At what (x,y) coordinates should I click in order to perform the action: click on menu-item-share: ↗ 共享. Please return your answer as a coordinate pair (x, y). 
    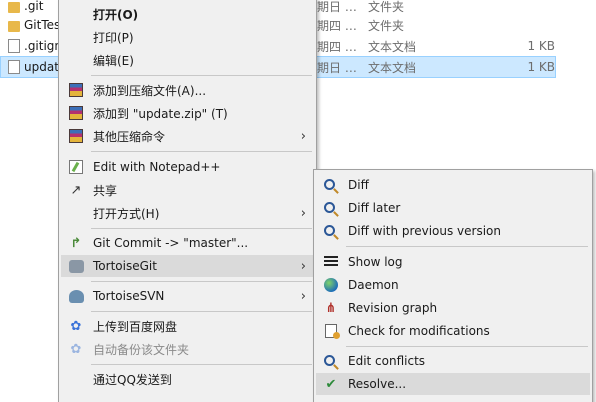
    Looking at the image, I should click on (187, 190).